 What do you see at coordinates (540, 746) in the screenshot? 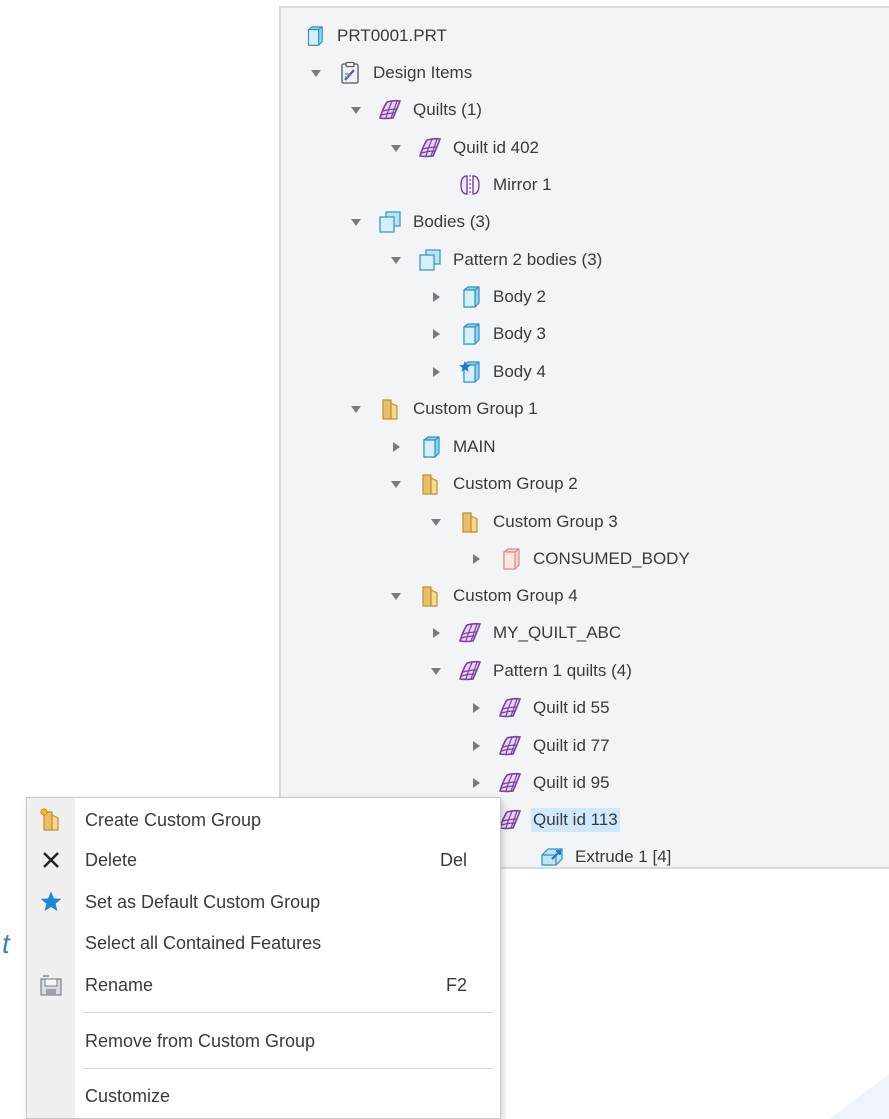
I see `tree-row-quilt-77: Quilt id 77` at bounding box center [540, 746].